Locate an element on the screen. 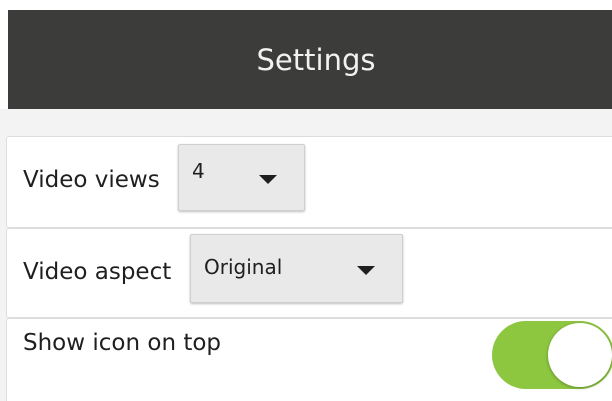 The width and height of the screenshot is (612, 401). toggle-knob is located at coordinates (580, 355).